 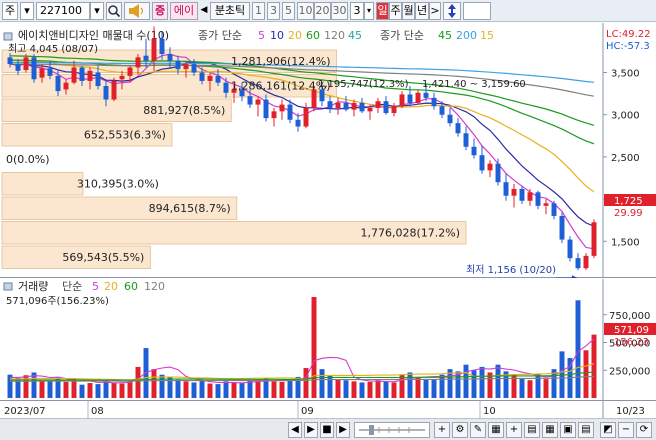 I want to click on vol-ma-5-legend: 5, so click(x=95, y=286).